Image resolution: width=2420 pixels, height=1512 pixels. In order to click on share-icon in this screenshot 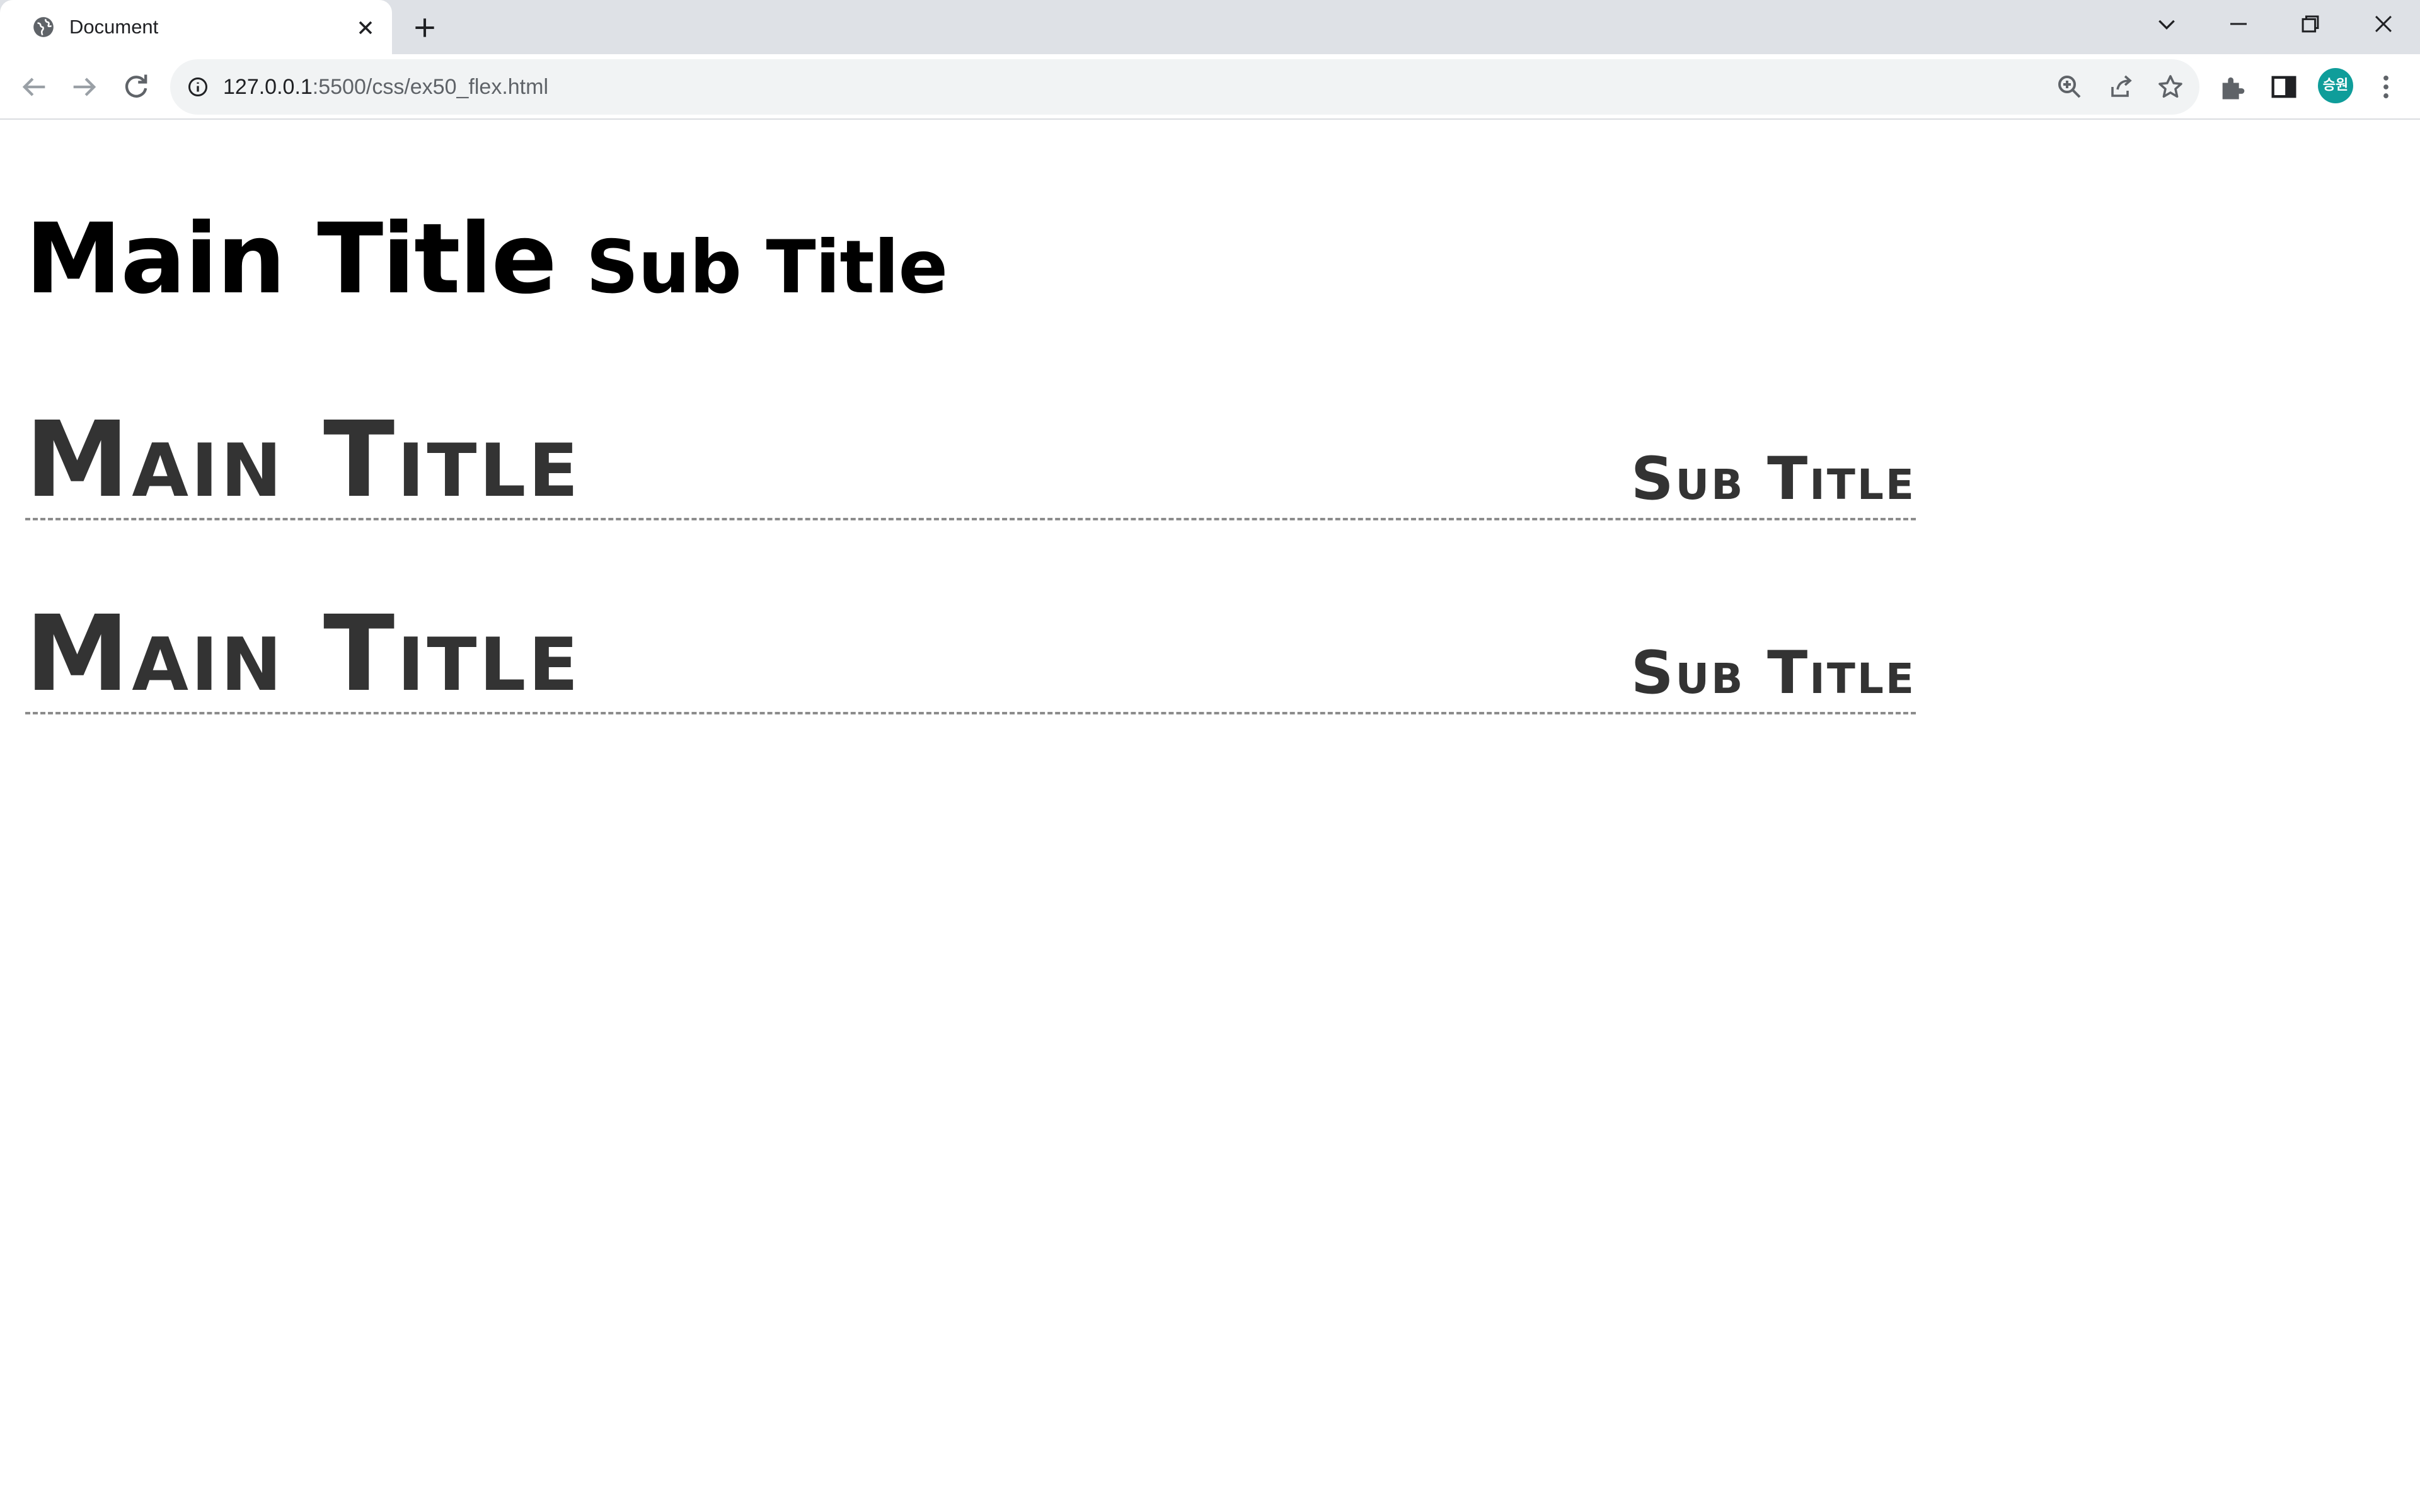, I will do `click(2121, 87)`.